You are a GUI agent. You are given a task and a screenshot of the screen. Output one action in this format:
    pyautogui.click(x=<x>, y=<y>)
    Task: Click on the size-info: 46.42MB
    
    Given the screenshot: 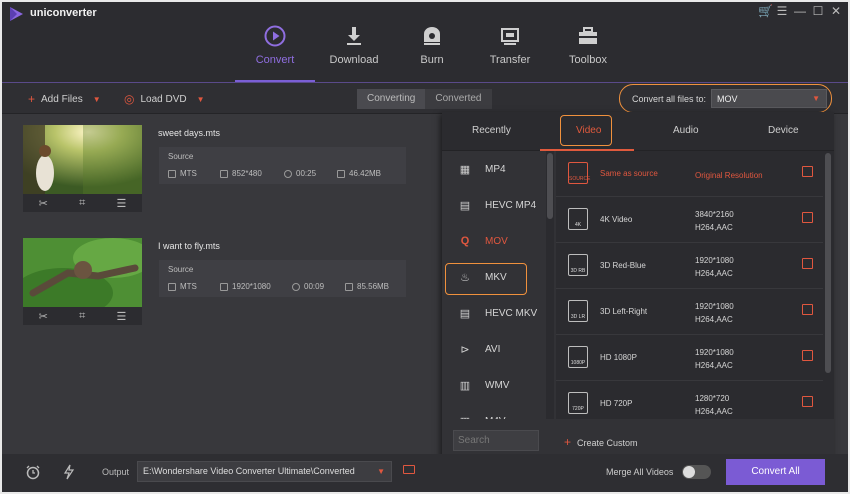 What is the action you would take?
    pyautogui.click(x=359, y=173)
    